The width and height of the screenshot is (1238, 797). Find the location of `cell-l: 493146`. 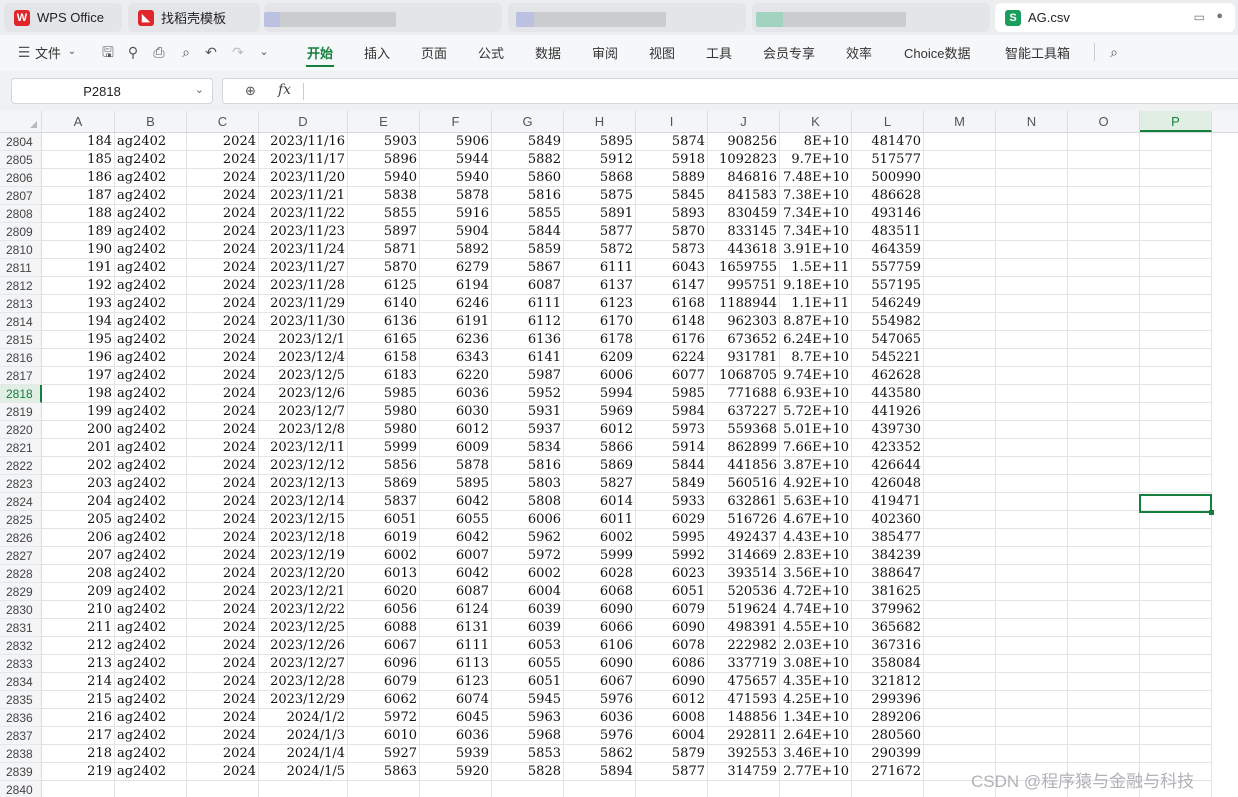

cell-l: 493146 is located at coordinates (888, 214).